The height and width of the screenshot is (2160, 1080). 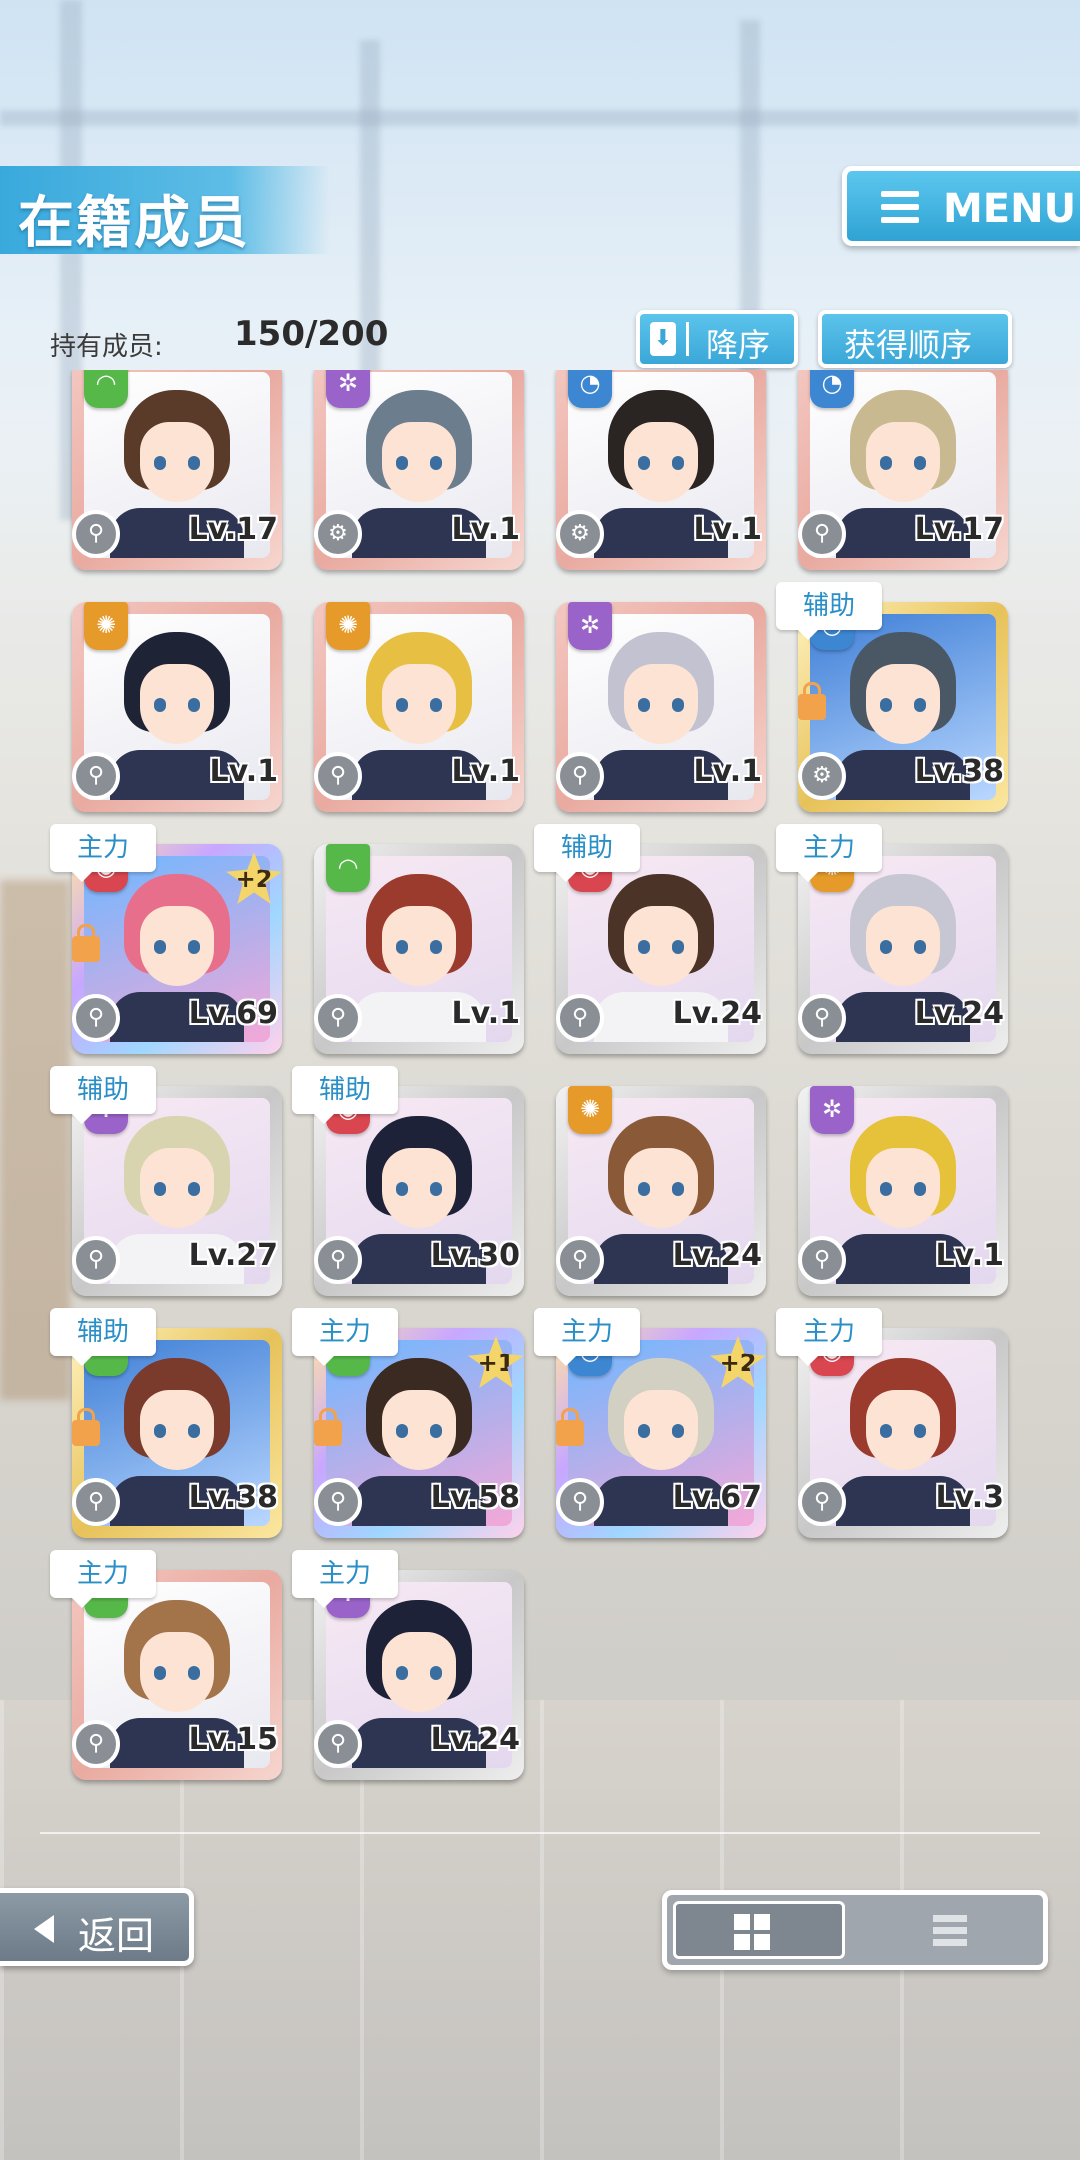 I want to click on back-arrow-icon, so click(x=44, y=1929).